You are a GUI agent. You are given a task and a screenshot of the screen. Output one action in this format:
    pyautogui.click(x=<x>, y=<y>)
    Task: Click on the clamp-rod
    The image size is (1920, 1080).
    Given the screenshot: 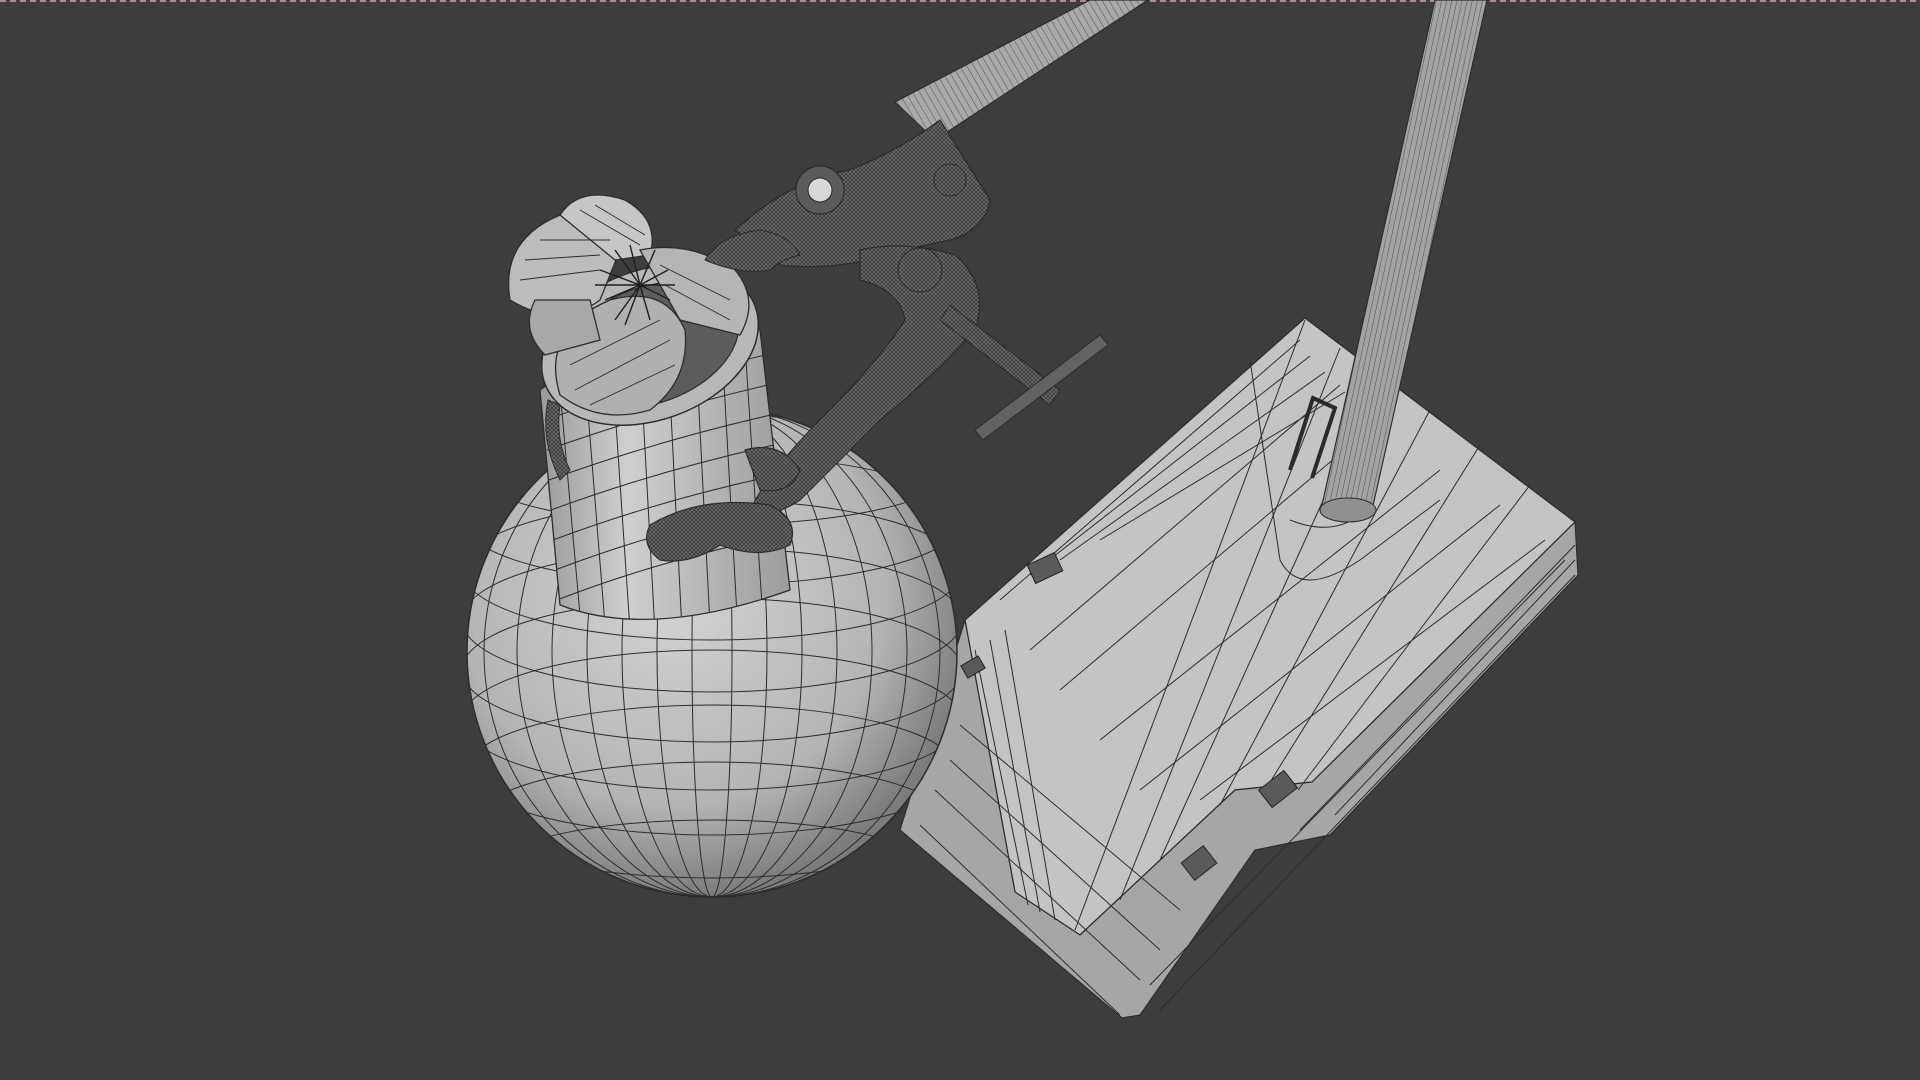 What is the action you would take?
    pyautogui.click(x=1021, y=70)
    